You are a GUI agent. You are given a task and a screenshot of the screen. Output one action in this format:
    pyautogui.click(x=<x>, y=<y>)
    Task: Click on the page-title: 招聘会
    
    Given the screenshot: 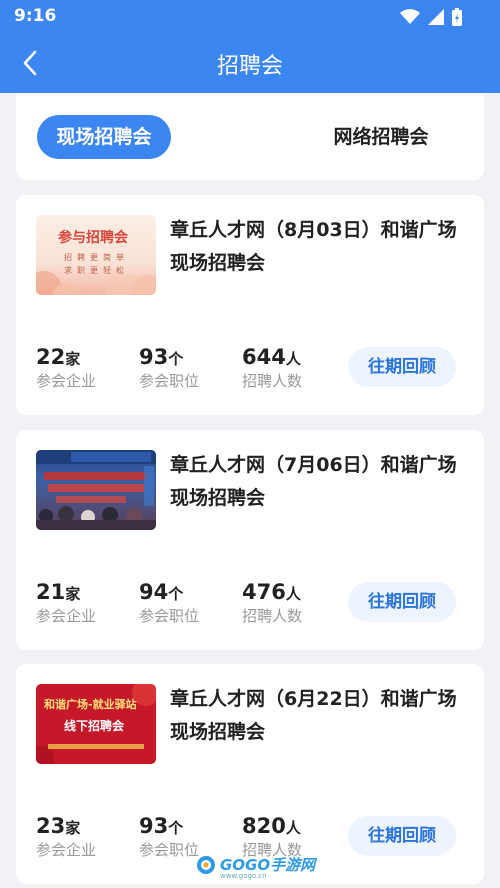 What is the action you would take?
    pyautogui.click(x=249, y=66)
    